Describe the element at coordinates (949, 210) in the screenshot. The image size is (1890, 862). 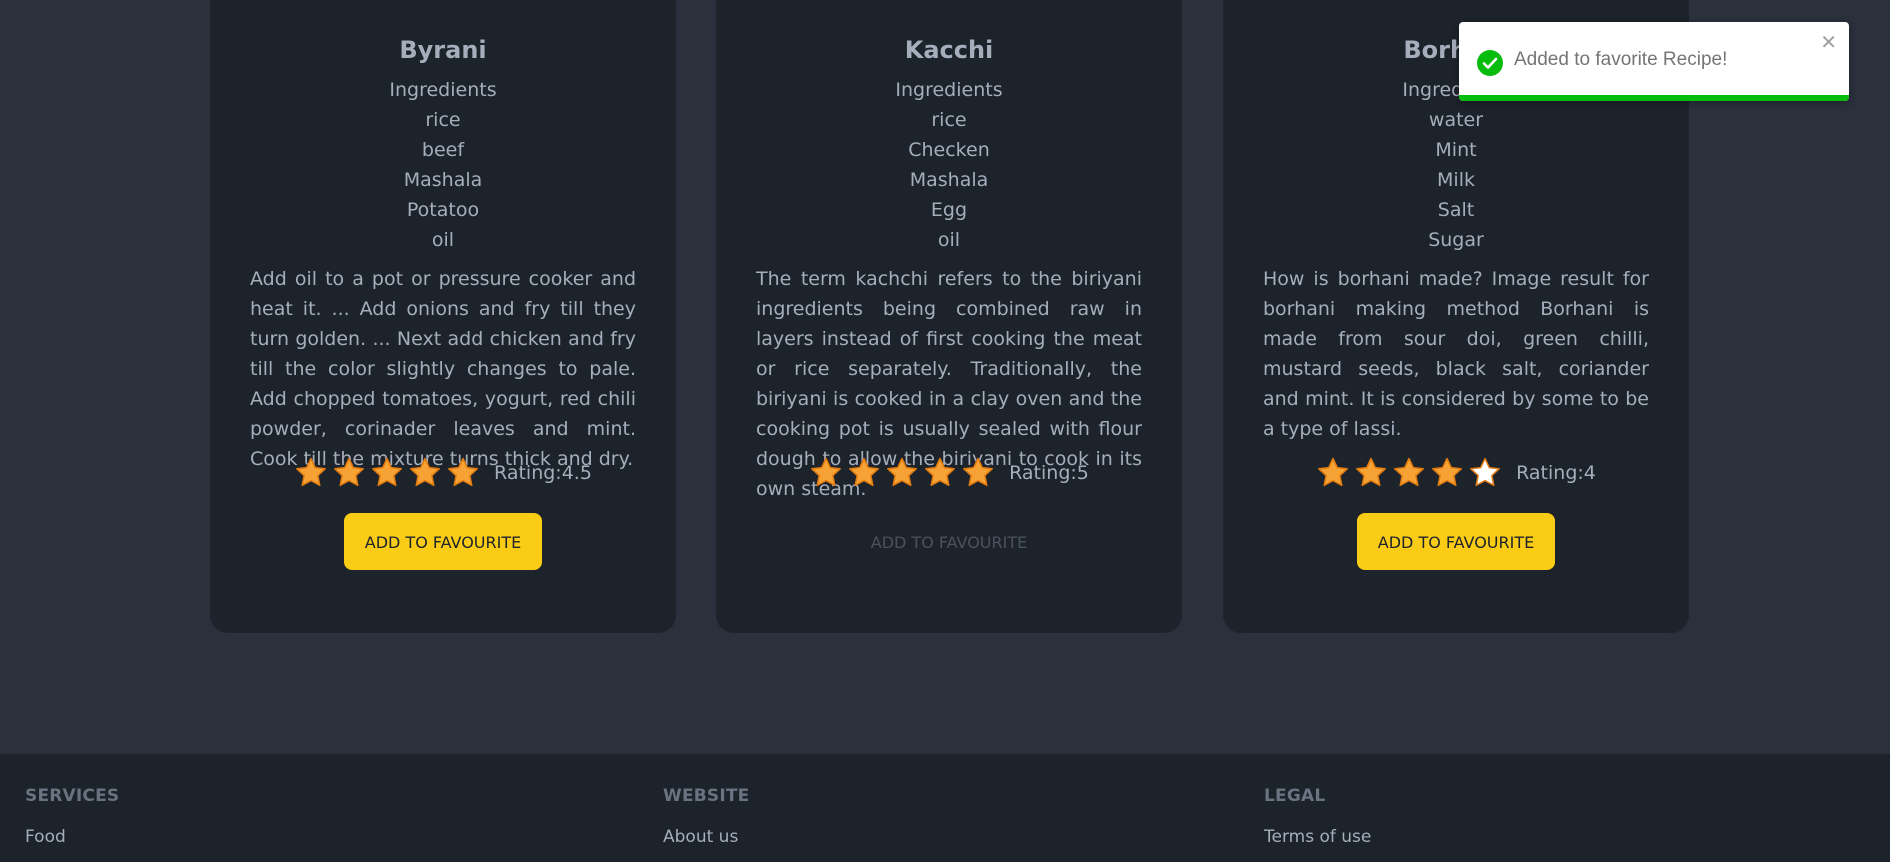
I see `ingredient-item: Egg` at that location.